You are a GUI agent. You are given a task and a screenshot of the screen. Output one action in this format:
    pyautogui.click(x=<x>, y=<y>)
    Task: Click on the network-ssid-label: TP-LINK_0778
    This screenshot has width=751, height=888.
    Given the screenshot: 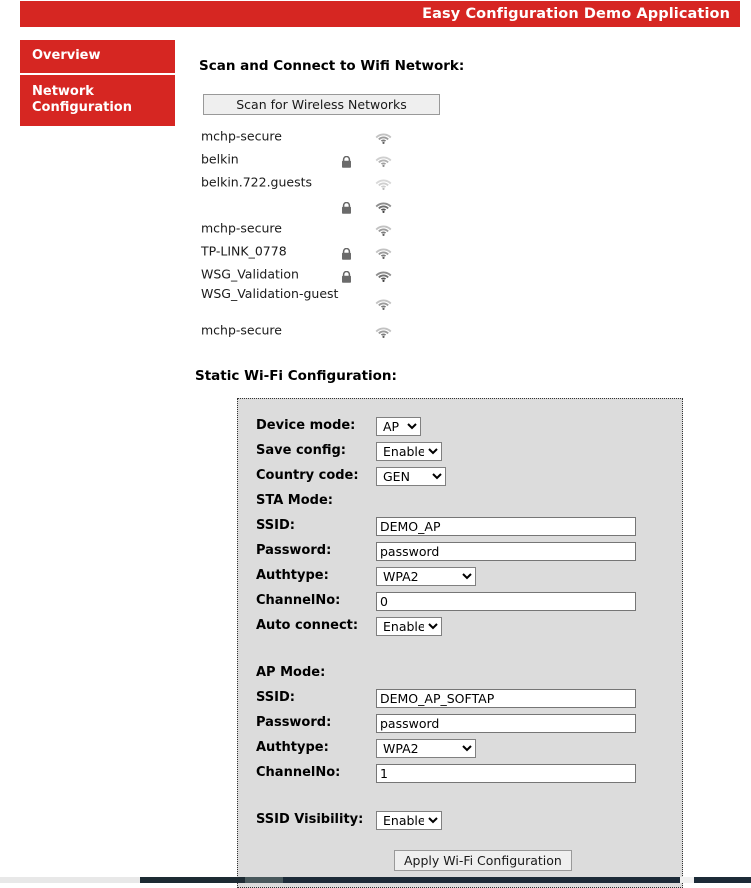 What is the action you would take?
    pyautogui.click(x=244, y=250)
    